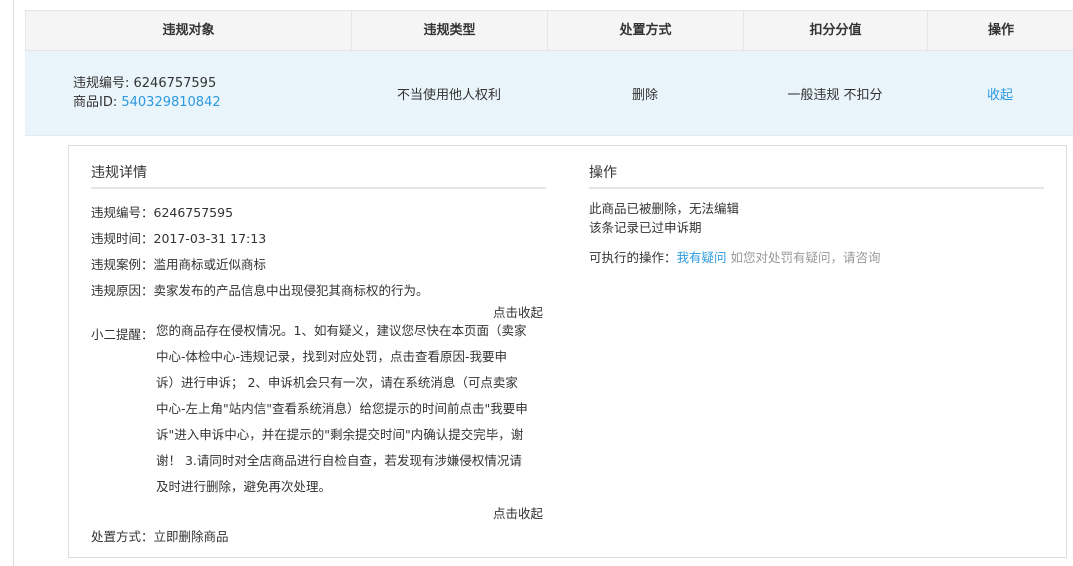 The height and width of the screenshot is (566, 1073). What do you see at coordinates (518, 512) in the screenshot?
I see `collapse-link-2: 点击收起` at bounding box center [518, 512].